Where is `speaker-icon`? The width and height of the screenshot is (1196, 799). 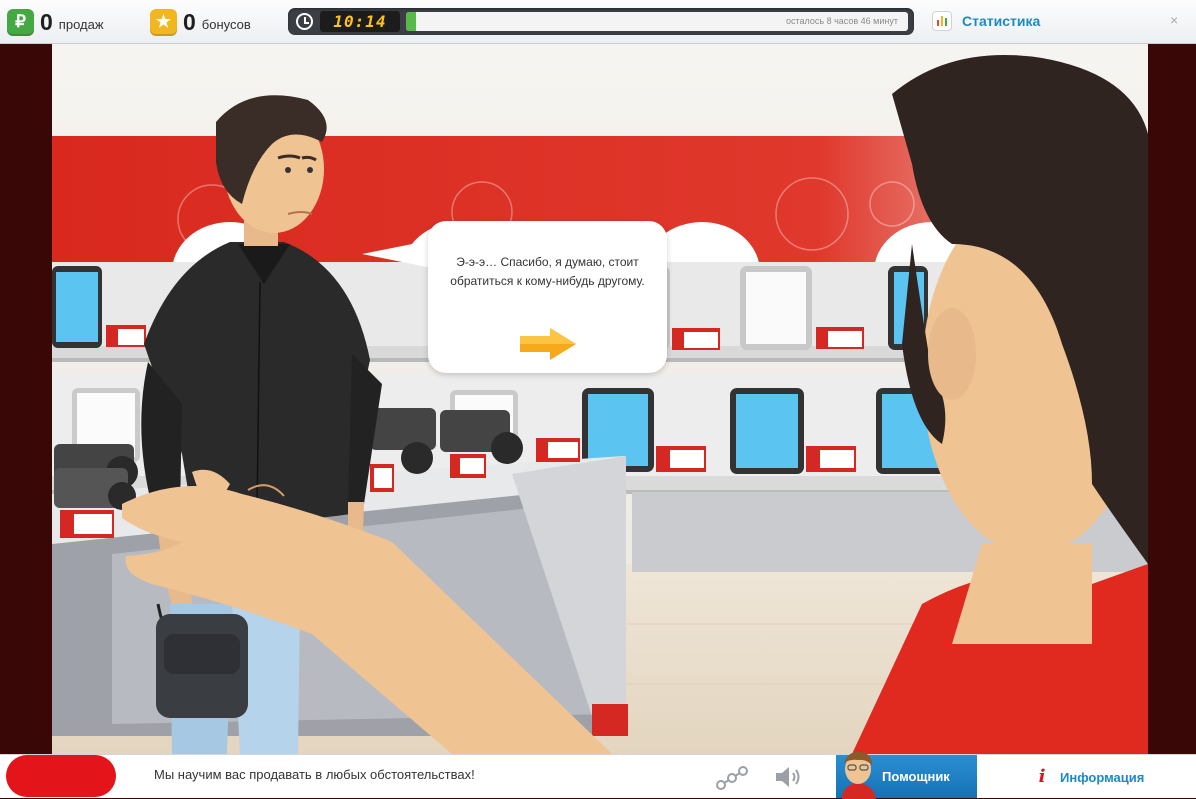
speaker-icon is located at coordinates (789, 777).